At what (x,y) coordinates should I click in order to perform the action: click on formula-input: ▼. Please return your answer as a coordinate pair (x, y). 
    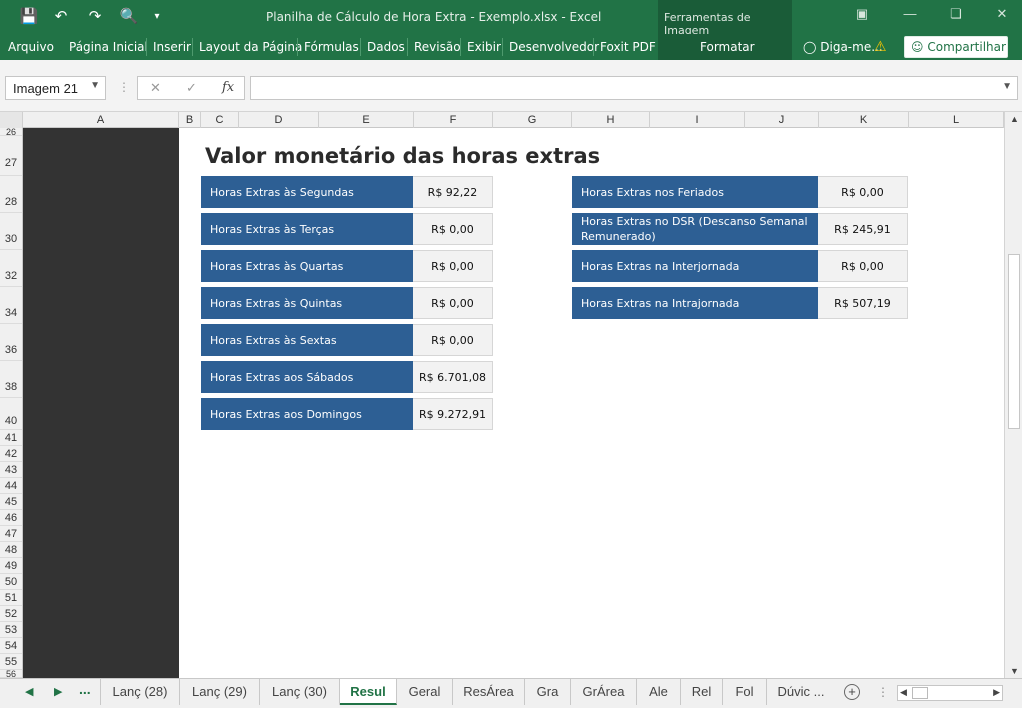
    Looking at the image, I should click on (634, 88).